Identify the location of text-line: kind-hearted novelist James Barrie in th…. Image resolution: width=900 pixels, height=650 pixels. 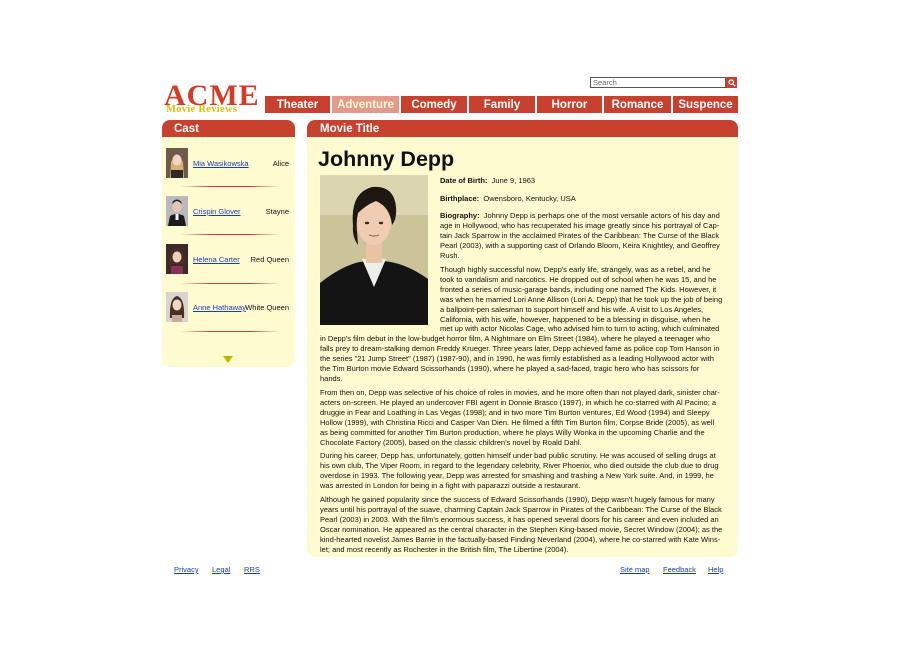
(520, 539).